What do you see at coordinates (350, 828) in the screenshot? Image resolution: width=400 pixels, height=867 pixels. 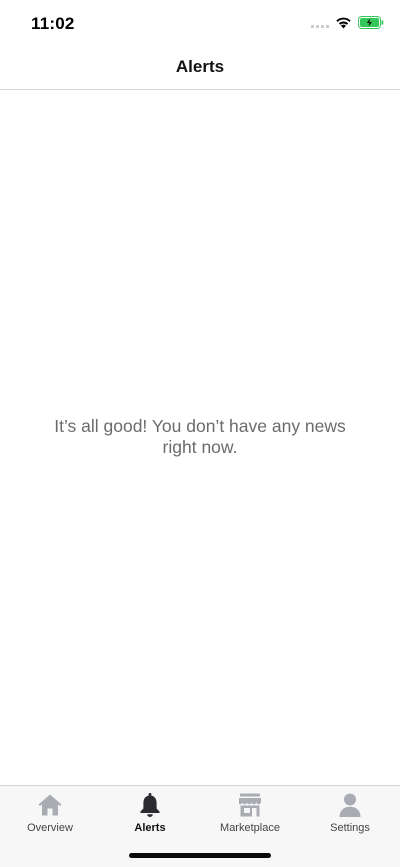 I see `tab-label: Settings` at bounding box center [350, 828].